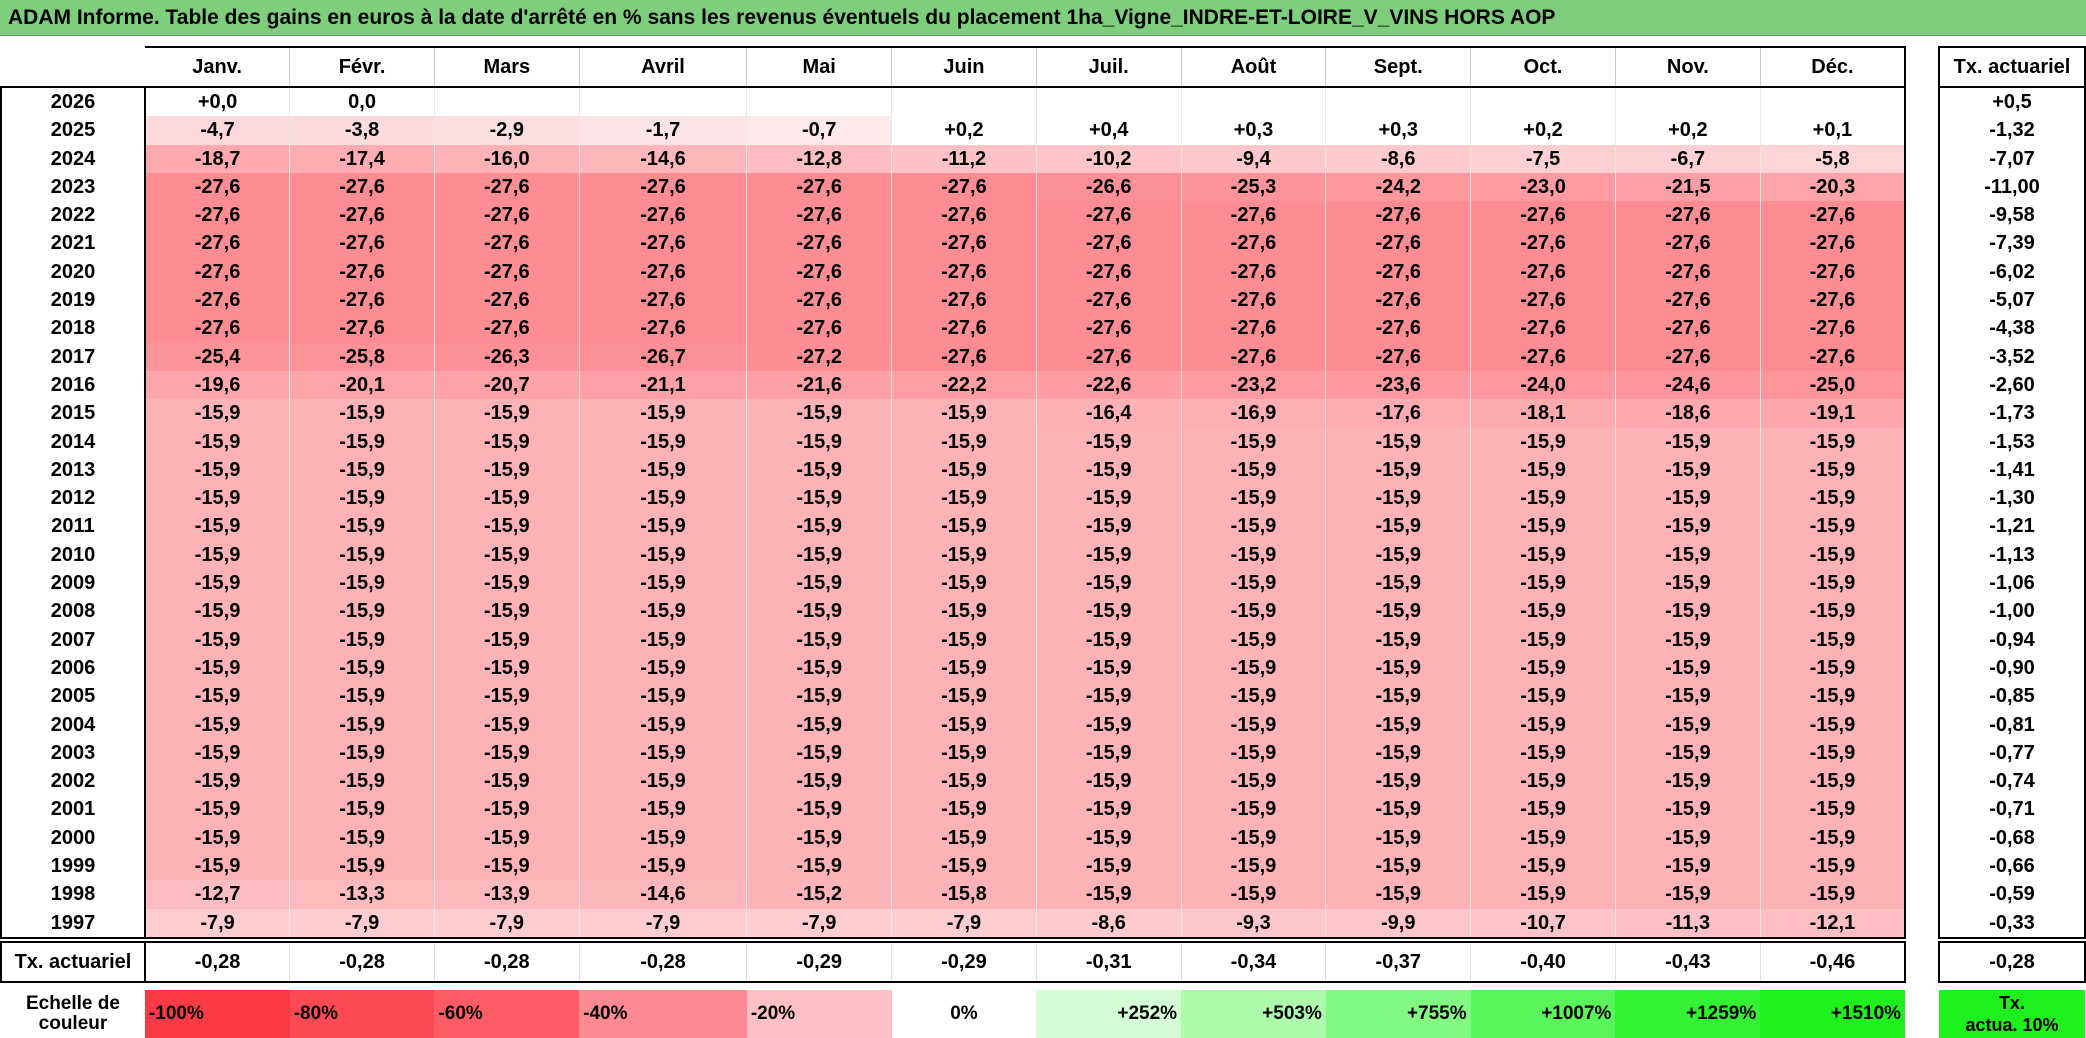  Describe the element at coordinates (2011, 526) in the screenshot. I see `rate-cell: -1,21` at that location.